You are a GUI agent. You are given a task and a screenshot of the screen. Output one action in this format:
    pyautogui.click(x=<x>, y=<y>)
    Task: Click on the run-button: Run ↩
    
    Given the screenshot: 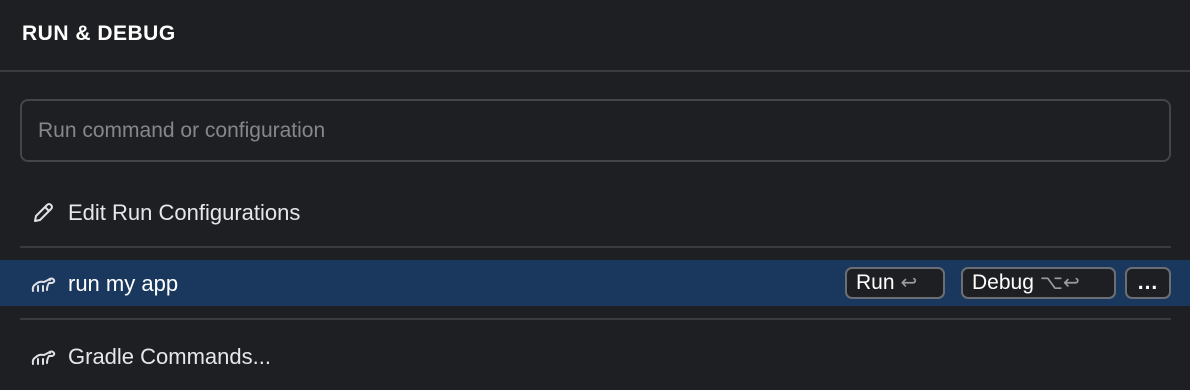 What is the action you would take?
    pyautogui.click(x=895, y=283)
    